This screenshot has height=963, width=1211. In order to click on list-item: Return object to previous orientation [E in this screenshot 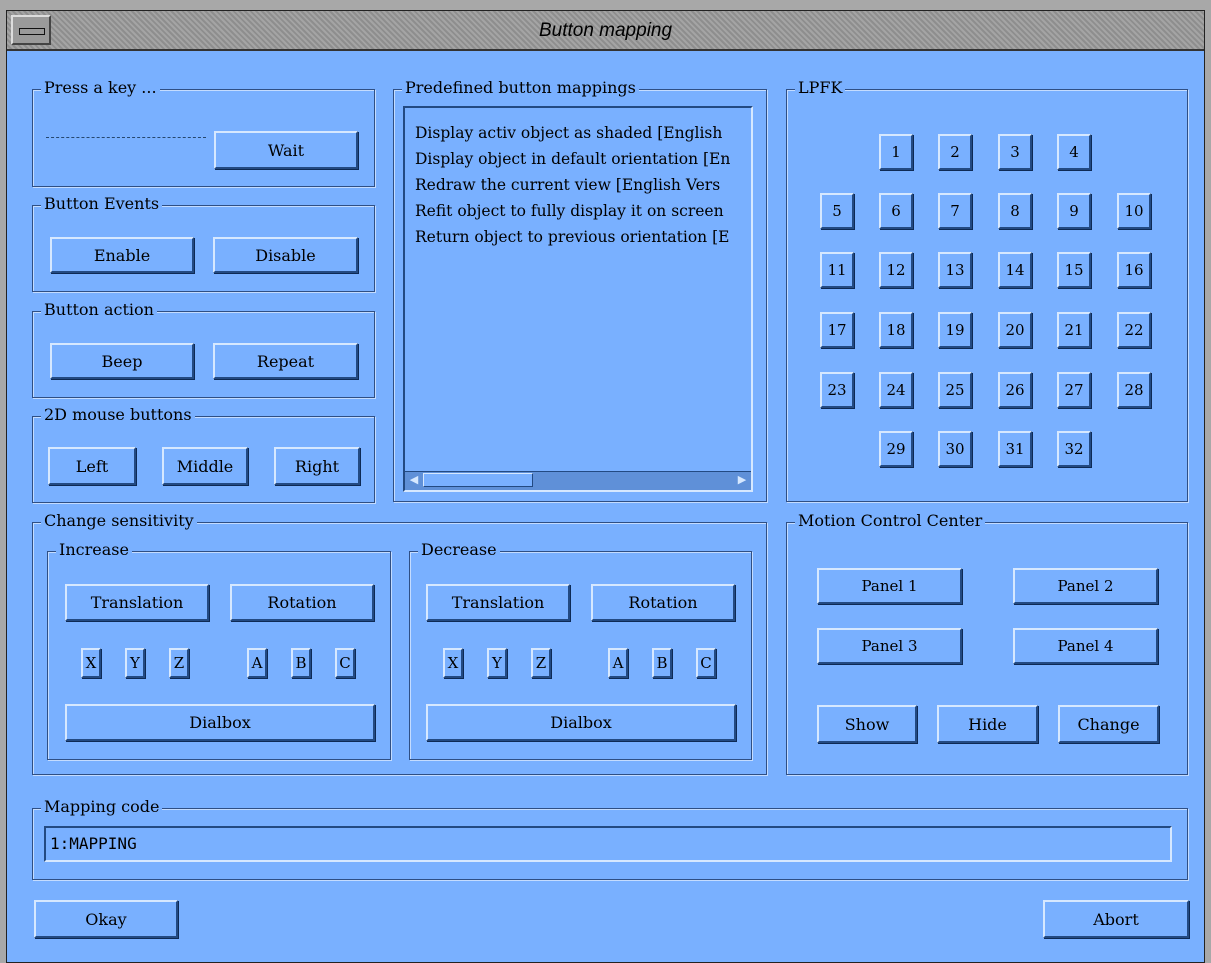, I will do `click(578, 237)`.